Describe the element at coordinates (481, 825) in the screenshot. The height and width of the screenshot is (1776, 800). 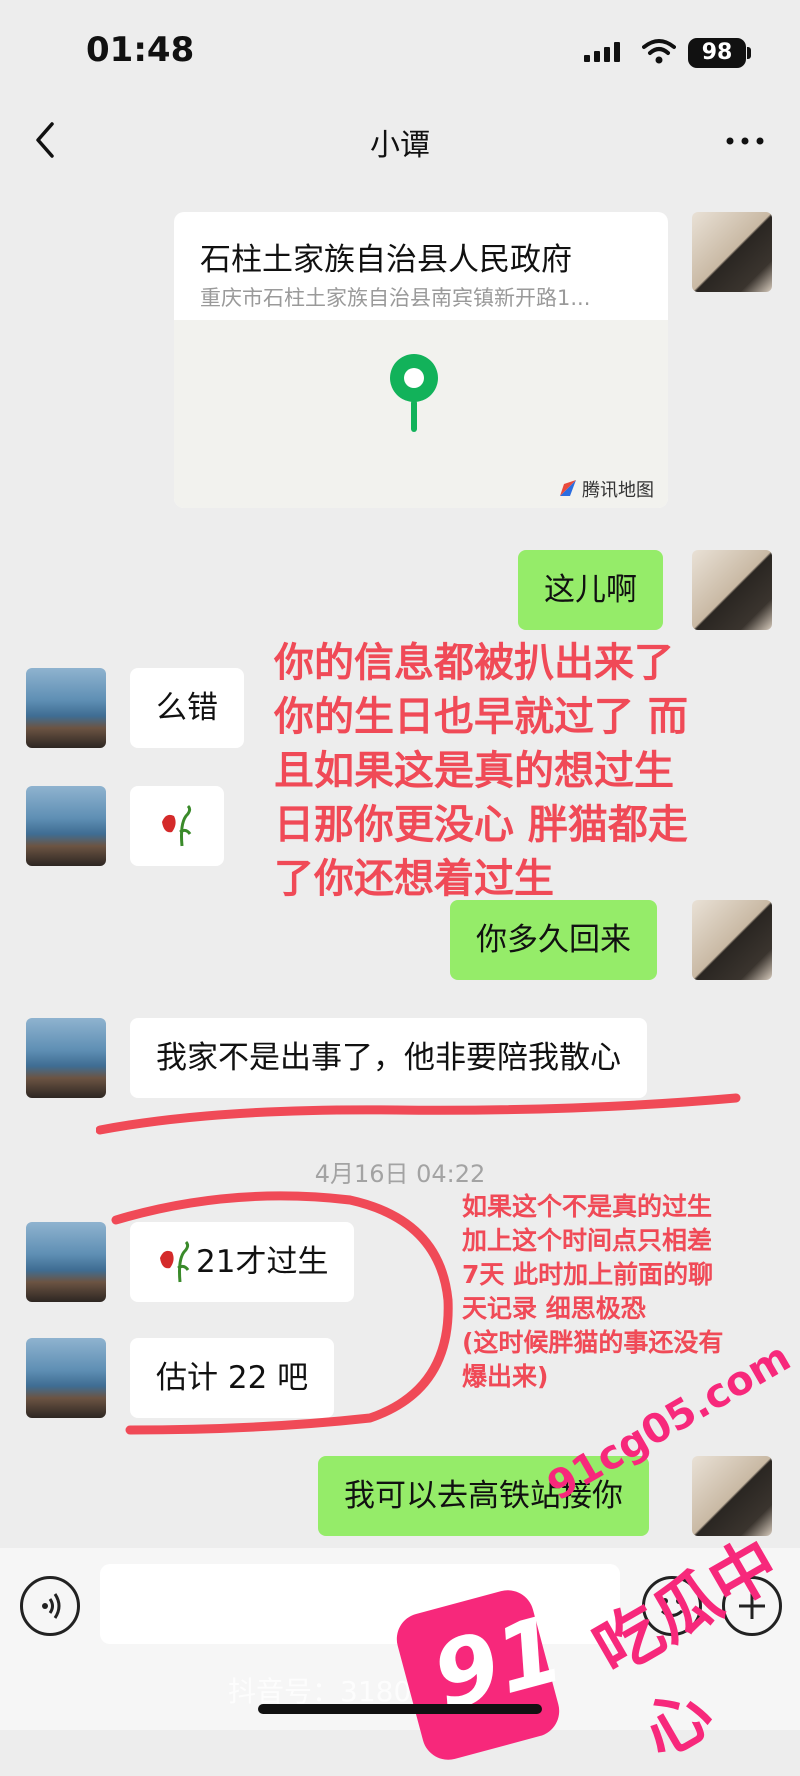
I see `annotation-line: 日那你更没心 胖猫都走` at that location.